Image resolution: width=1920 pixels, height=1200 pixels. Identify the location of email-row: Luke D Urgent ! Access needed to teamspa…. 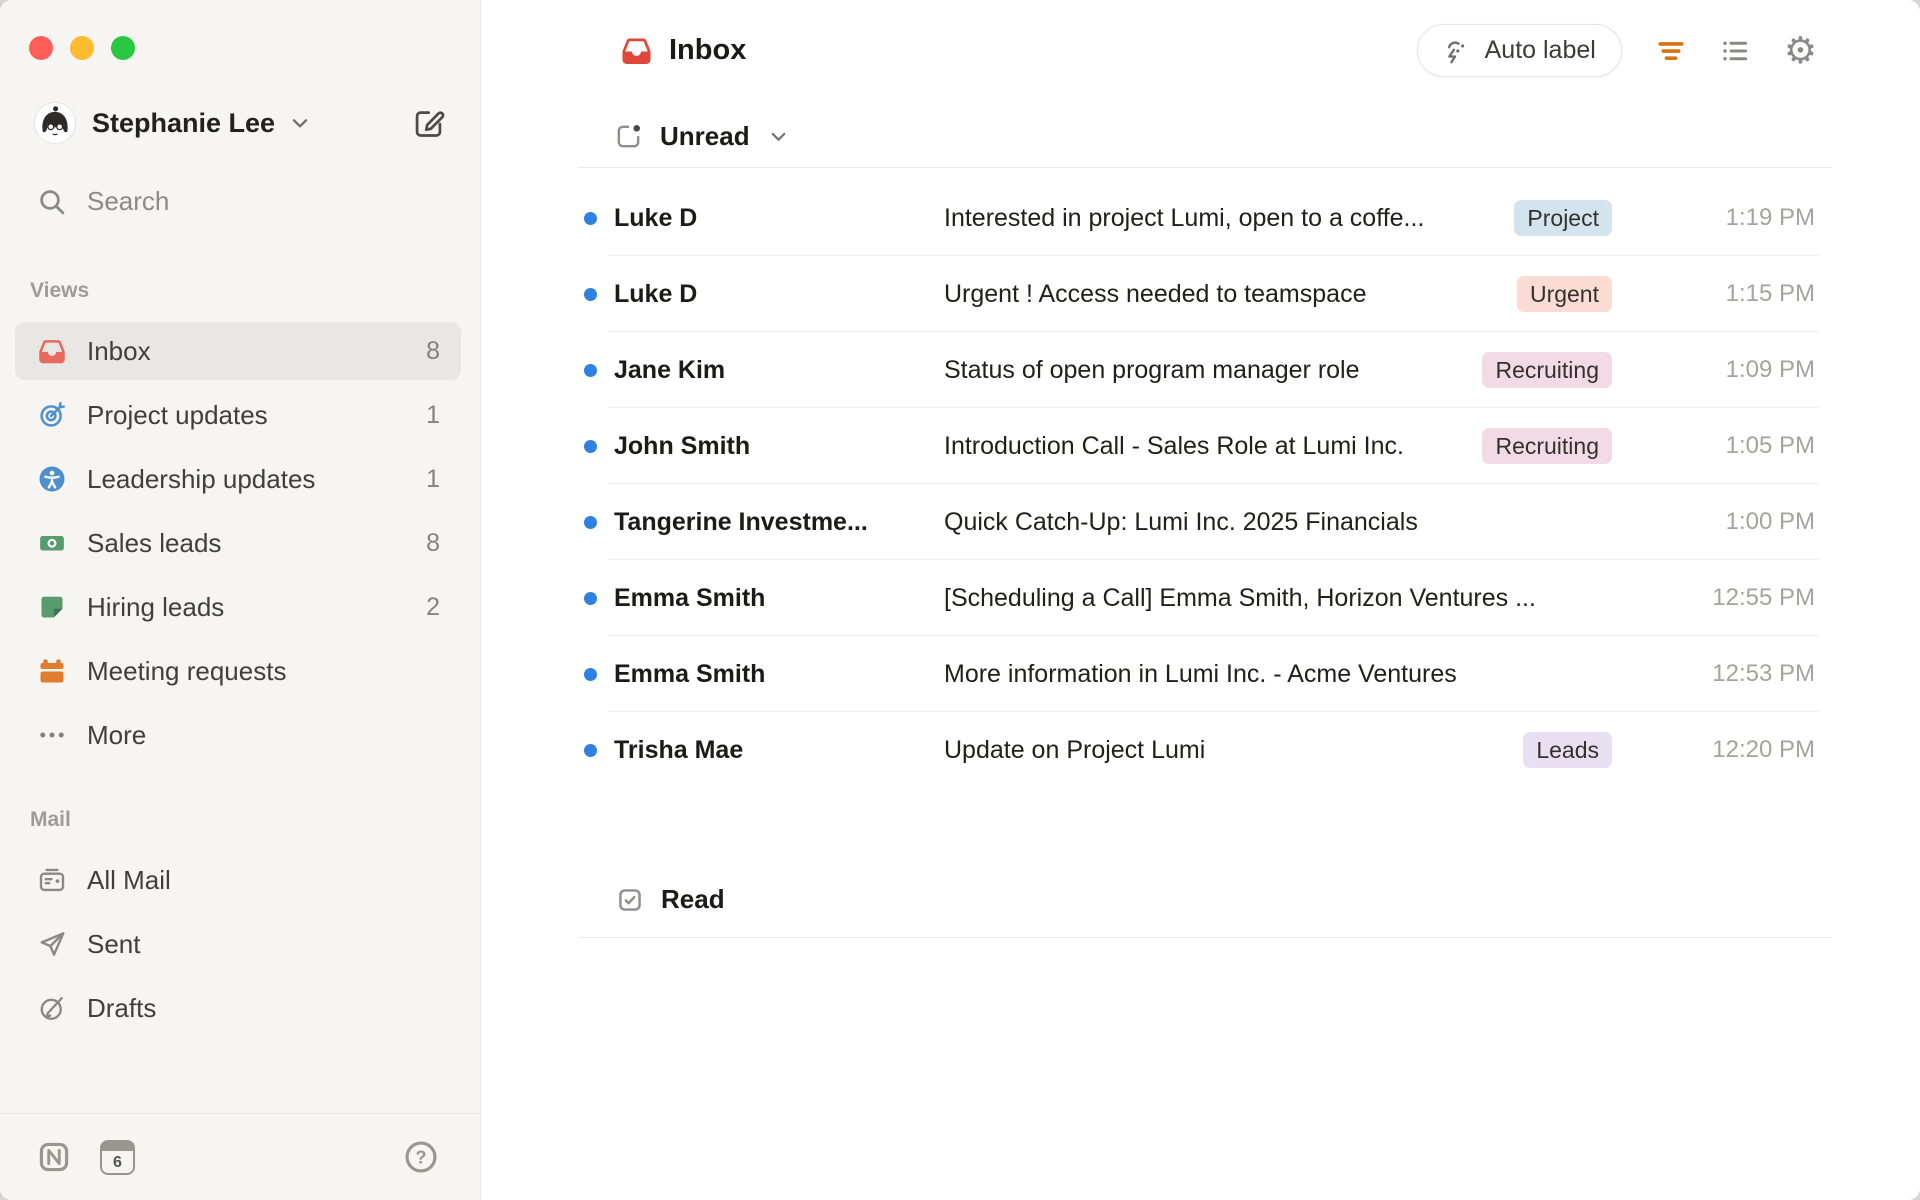
(1205, 294).